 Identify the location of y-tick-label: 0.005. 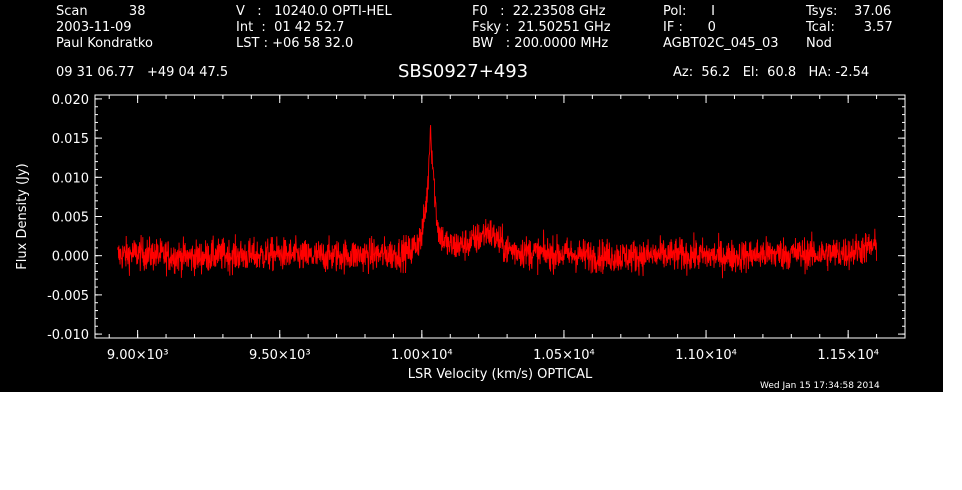
(70, 218).